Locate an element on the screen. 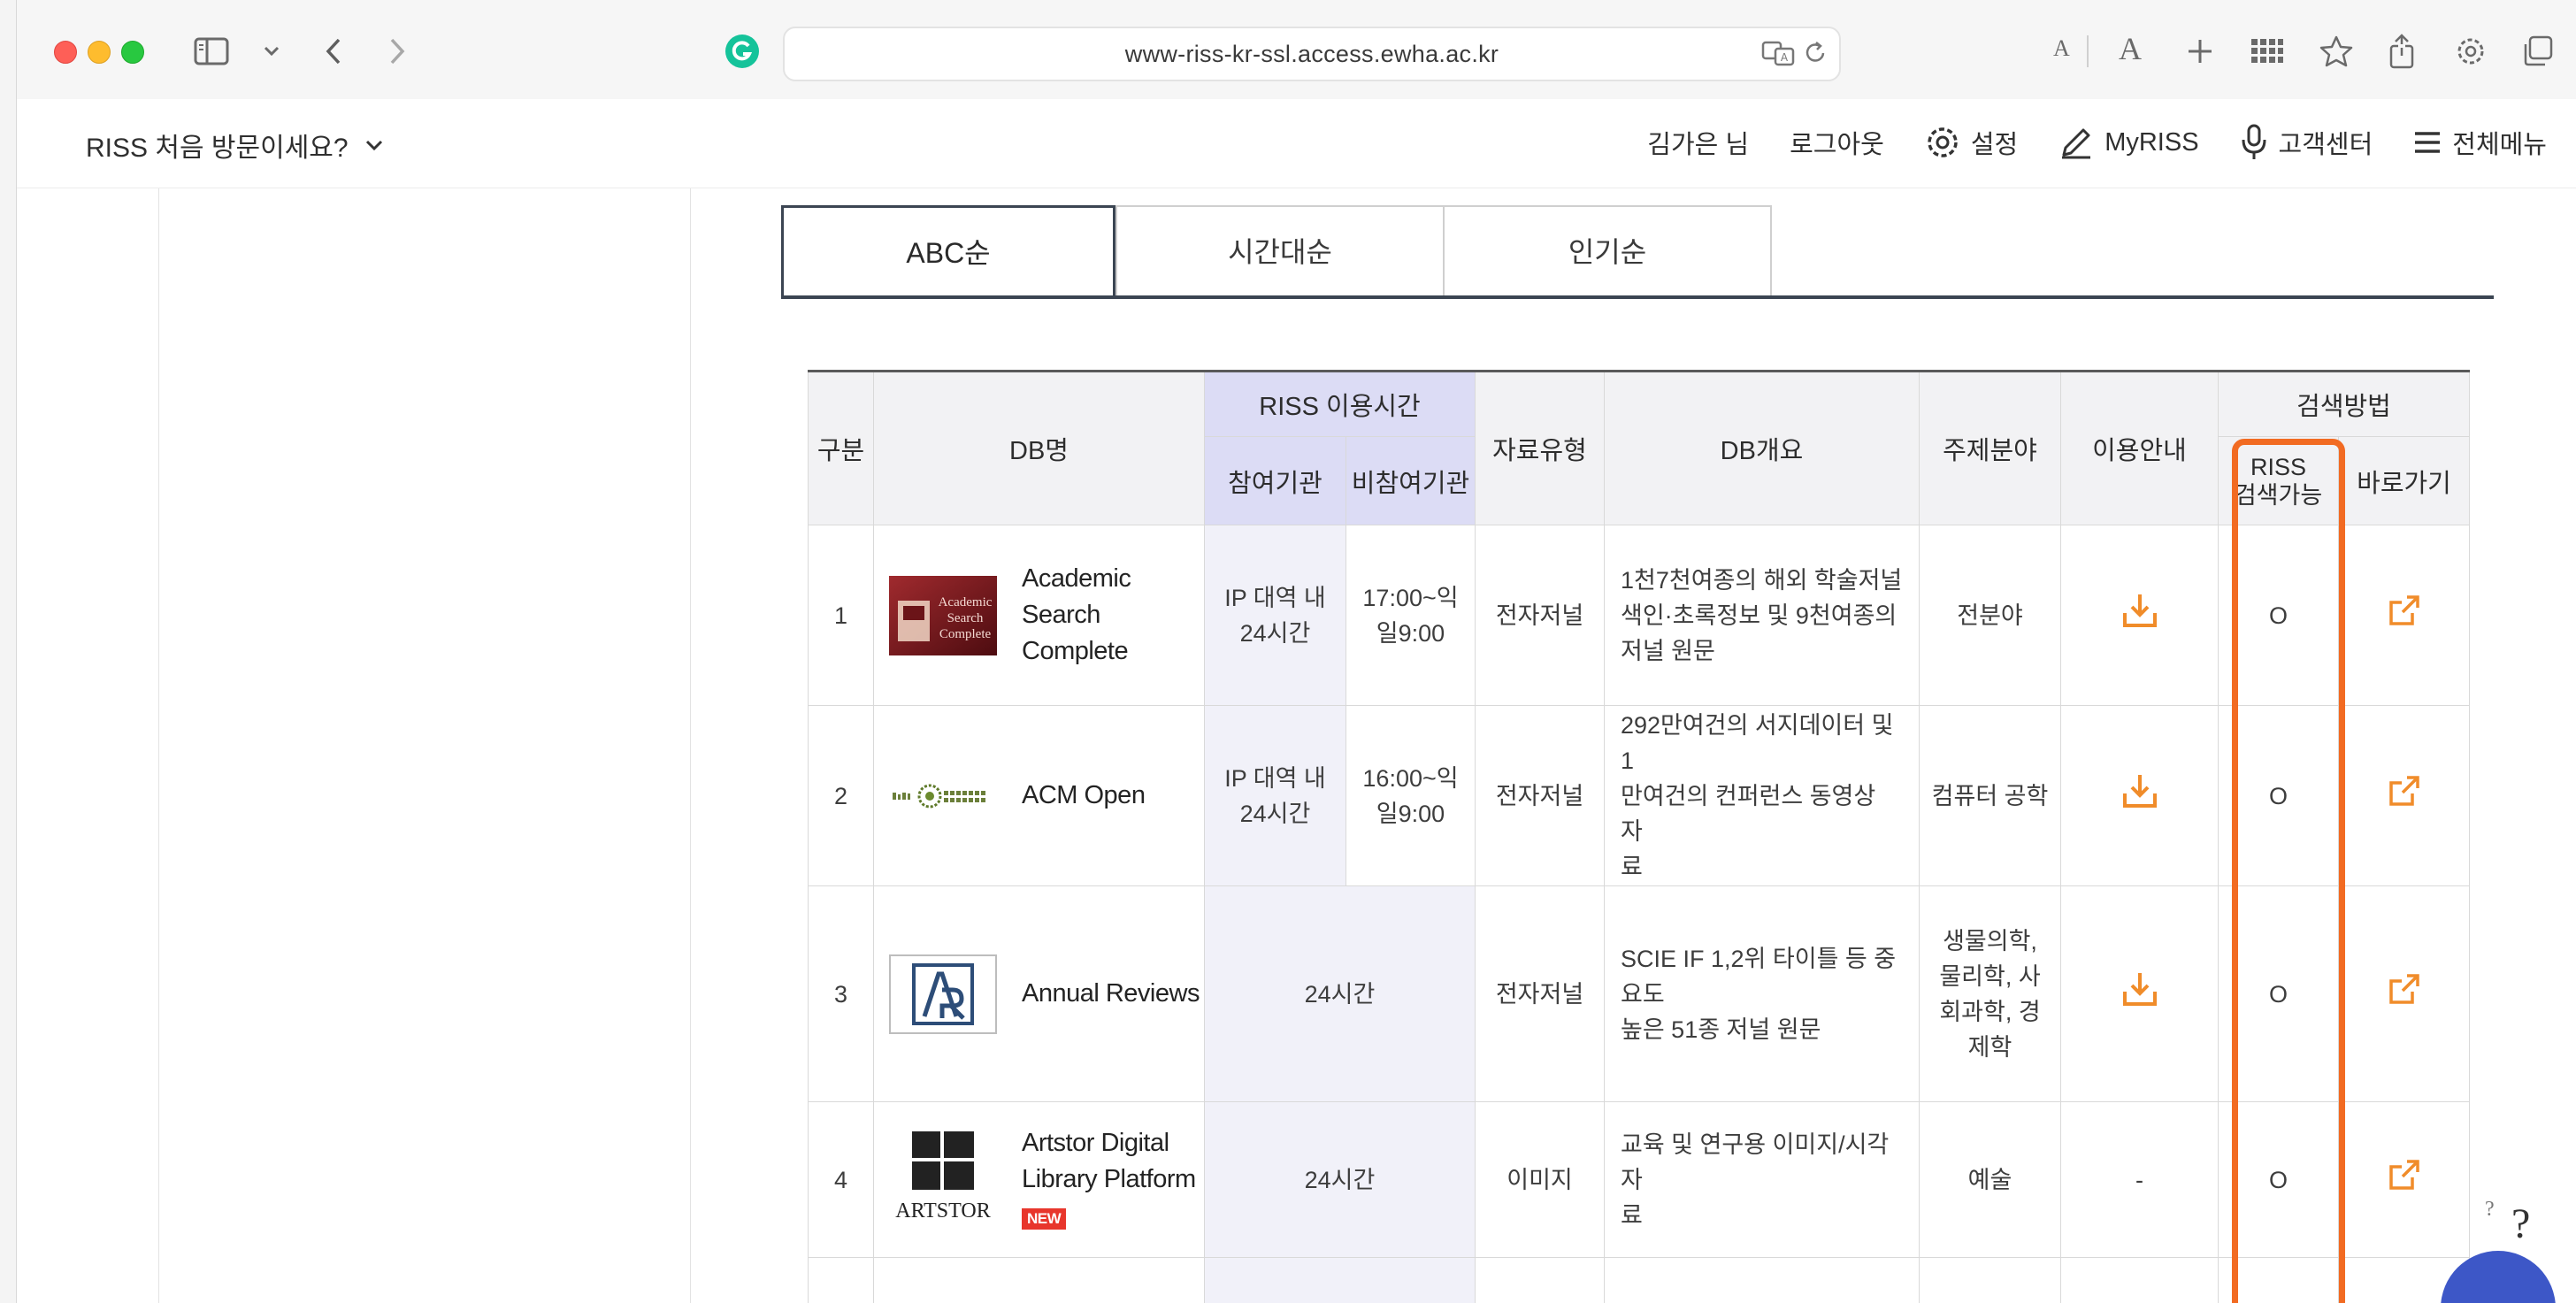  forward-icon is located at coordinates (397, 51).